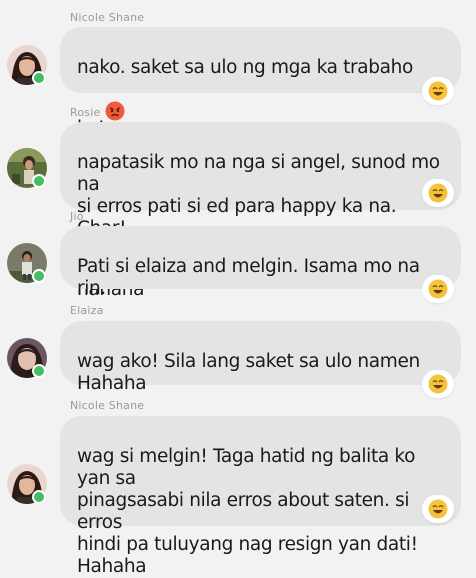 This screenshot has height=578, width=476. I want to click on sender-name: Jio, so click(77, 216).